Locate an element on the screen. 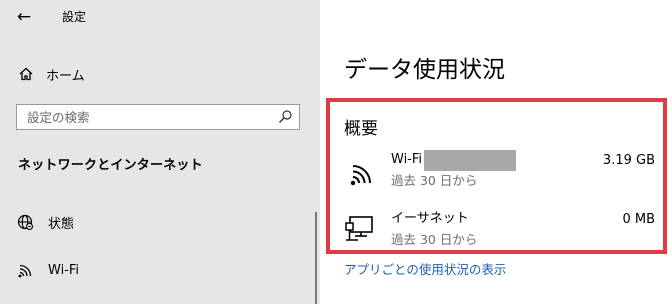 Image resolution: width=672 pixels, height=304 pixels. search-input is located at coordinates (142, 117).